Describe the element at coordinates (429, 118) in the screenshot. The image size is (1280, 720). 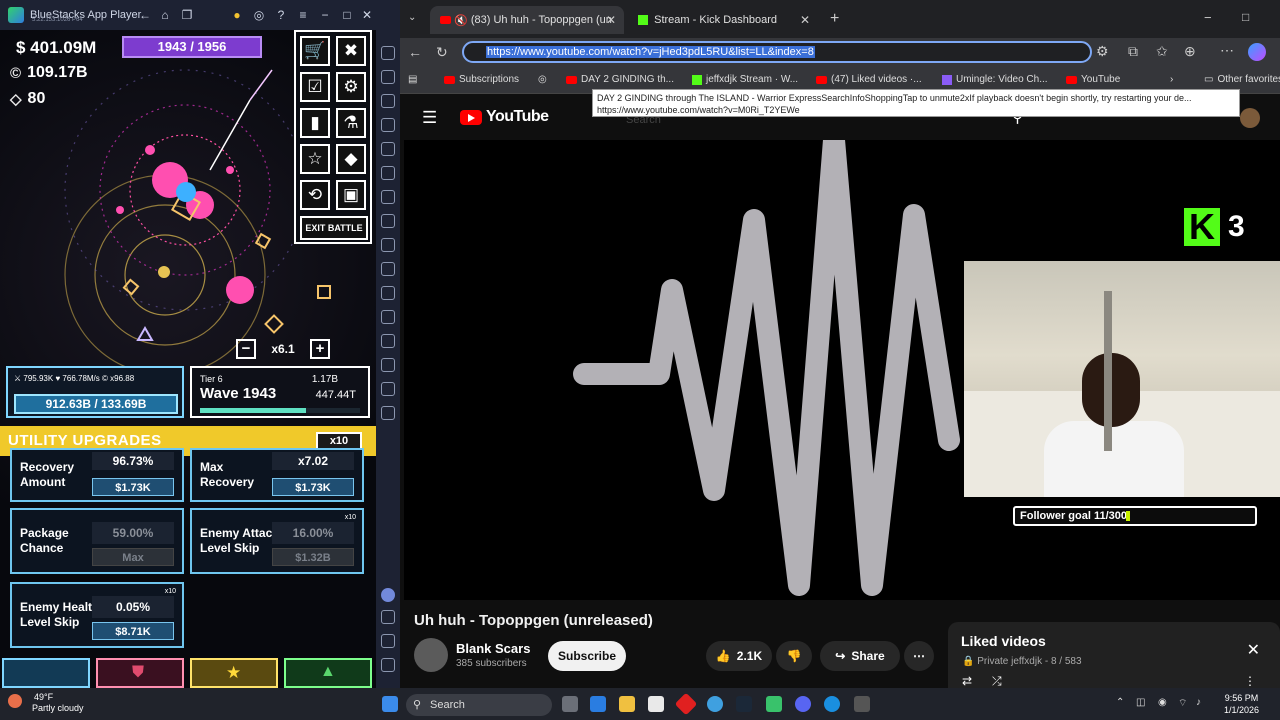
I see `guide-menu-icon: ☰` at that location.